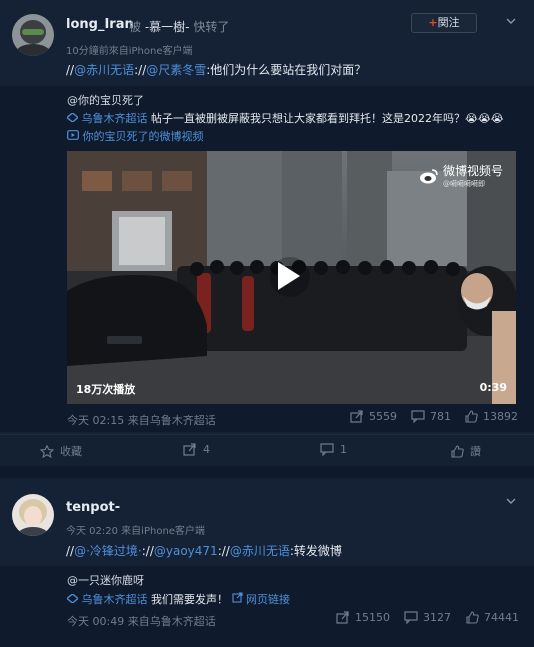  What do you see at coordinates (500, 416) in the screenshot?
I see `like-count: 13892` at bounding box center [500, 416].